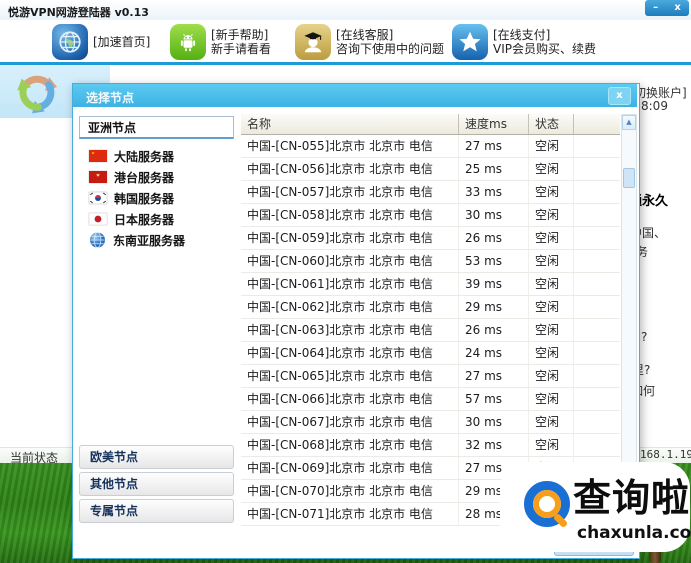  I want to click on cell-name: 中国-[CN-063]北京市 北京市 电信, so click(350, 330).